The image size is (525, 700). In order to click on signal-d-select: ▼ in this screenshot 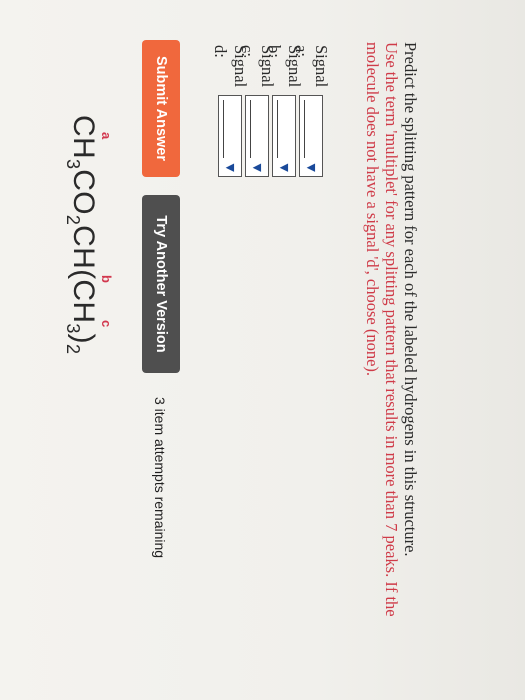, I will do `click(230, 136)`.